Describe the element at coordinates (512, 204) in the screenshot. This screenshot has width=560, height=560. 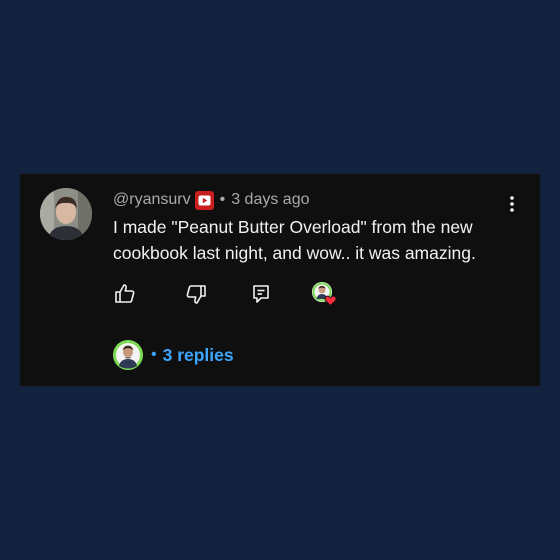
I see `more-vert-icon` at that location.